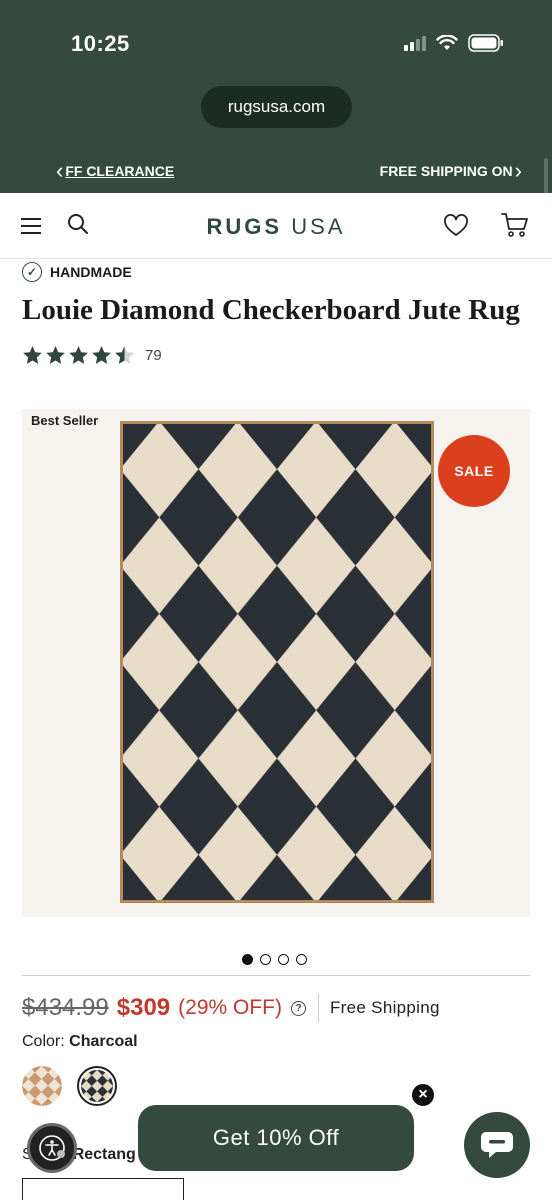 This screenshot has width=552, height=1200. What do you see at coordinates (32, 272) in the screenshot?
I see `check-circle-icon: ✓` at bounding box center [32, 272].